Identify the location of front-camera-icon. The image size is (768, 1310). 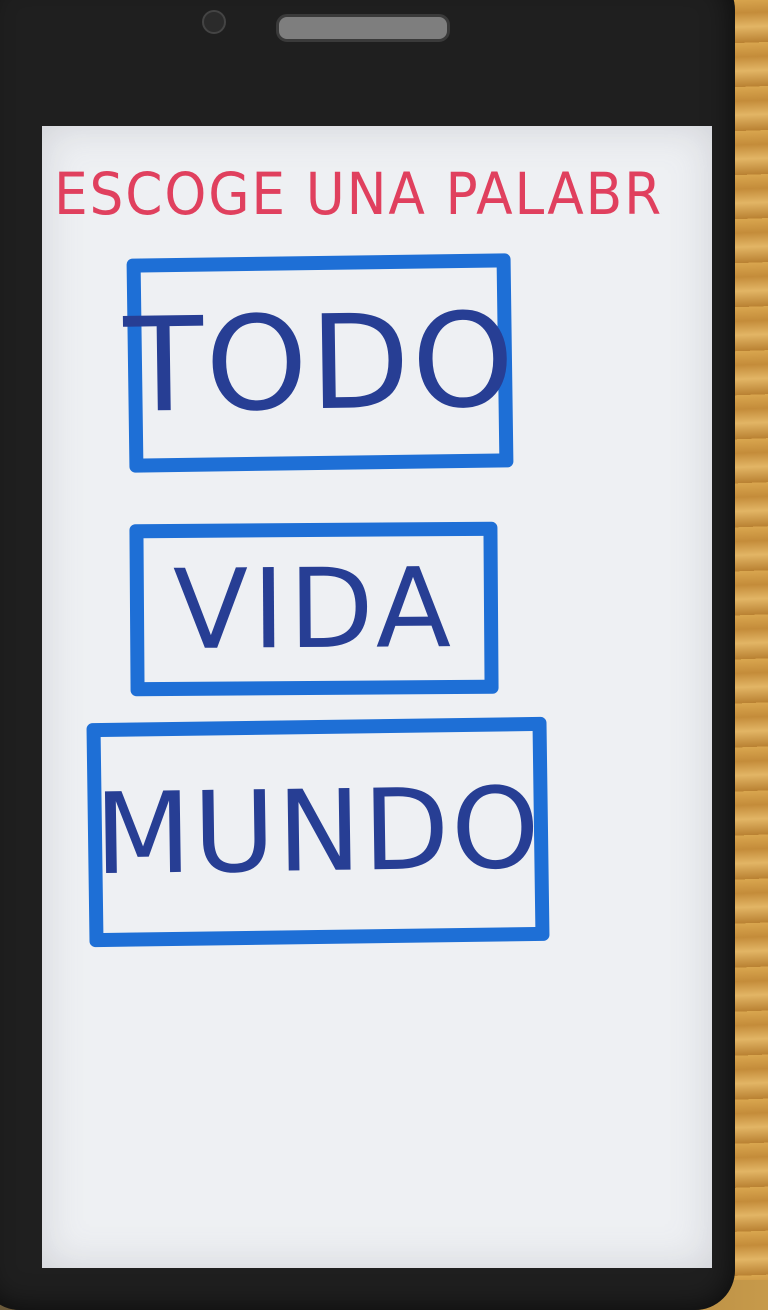
(214, 22).